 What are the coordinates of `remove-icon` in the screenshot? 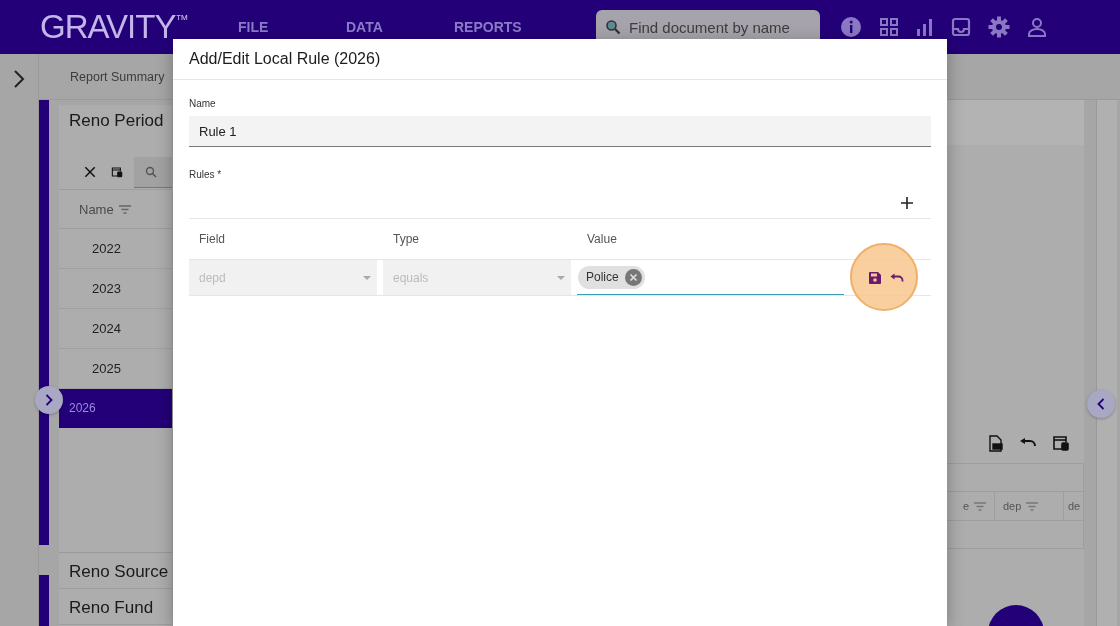 It's located at (633, 277).